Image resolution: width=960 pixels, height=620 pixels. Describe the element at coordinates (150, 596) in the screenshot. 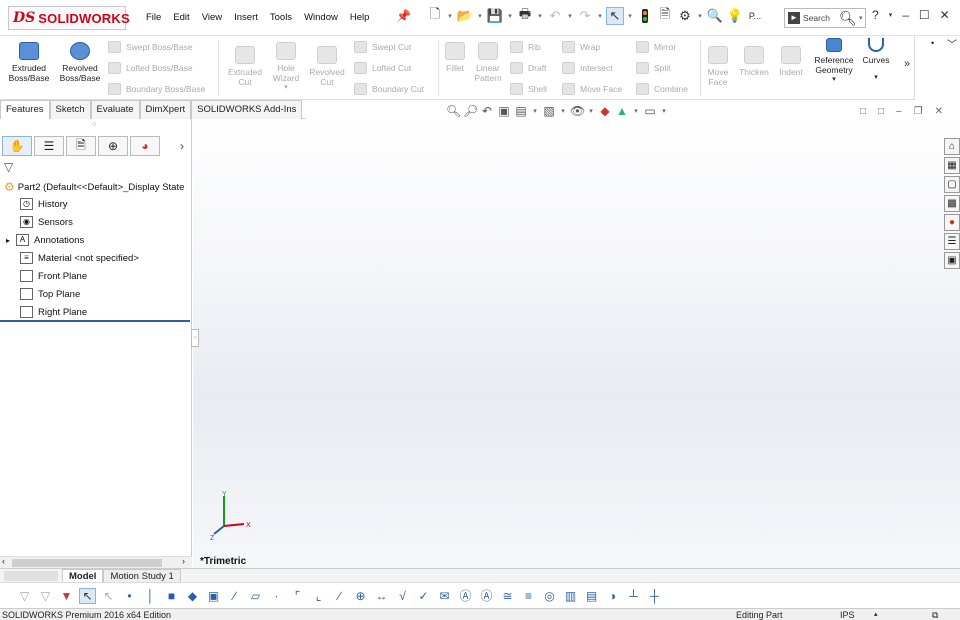

I see `filter-edges-icon: │` at that location.